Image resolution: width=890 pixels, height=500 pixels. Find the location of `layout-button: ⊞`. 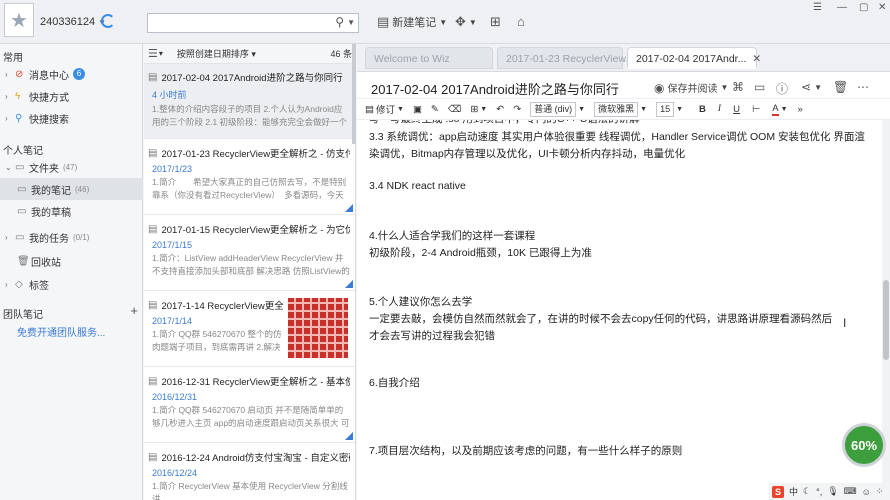

layout-button: ⊞ is located at coordinates (495, 22).